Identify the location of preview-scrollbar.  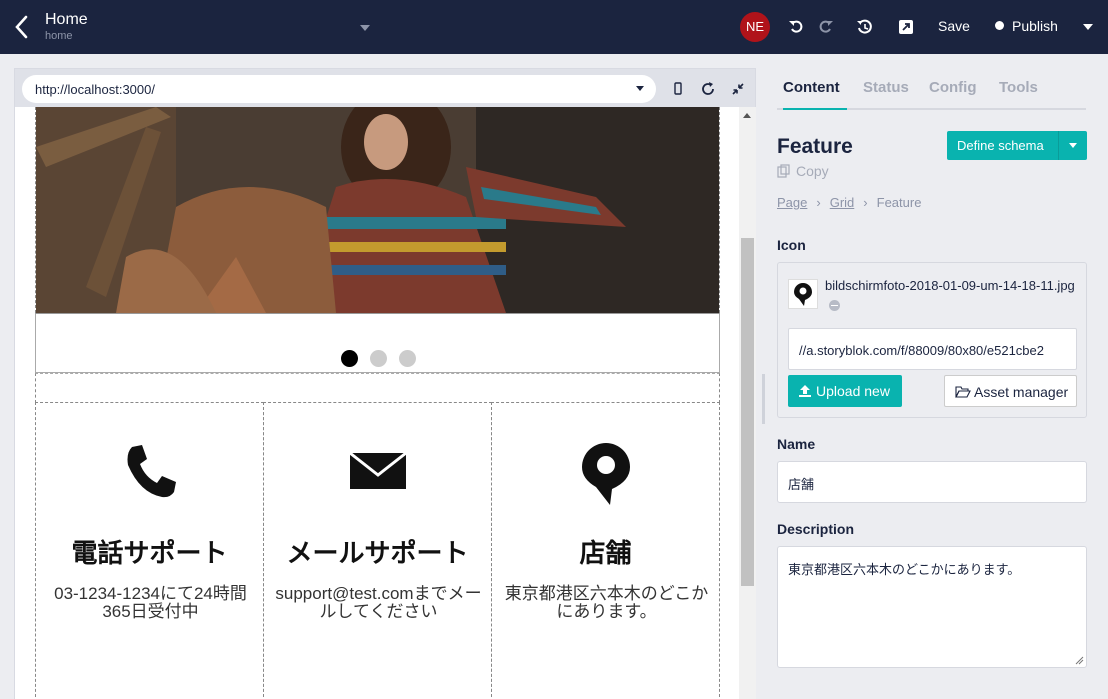
(747, 403).